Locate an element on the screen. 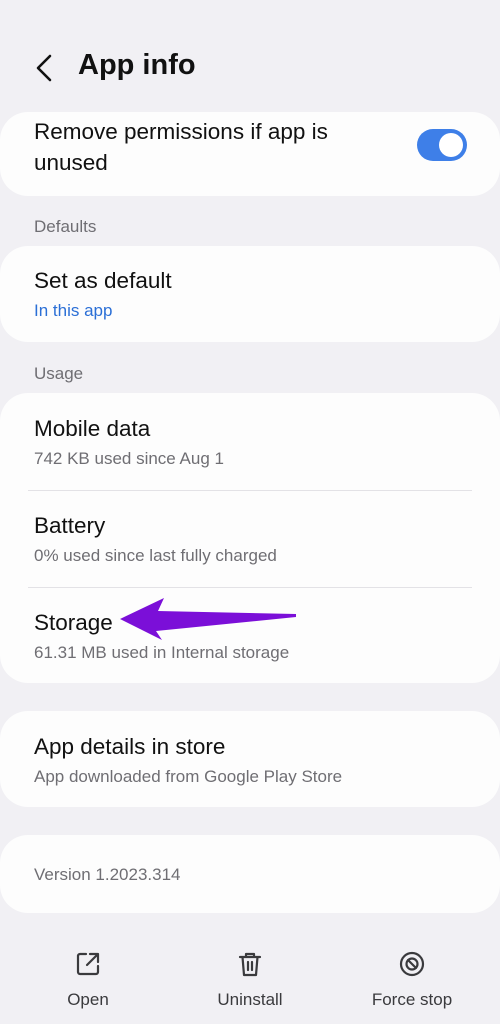 The height and width of the screenshot is (1024, 500). battery-row: Battery 0% used since last fully charged is located at coordinates (250, 538).